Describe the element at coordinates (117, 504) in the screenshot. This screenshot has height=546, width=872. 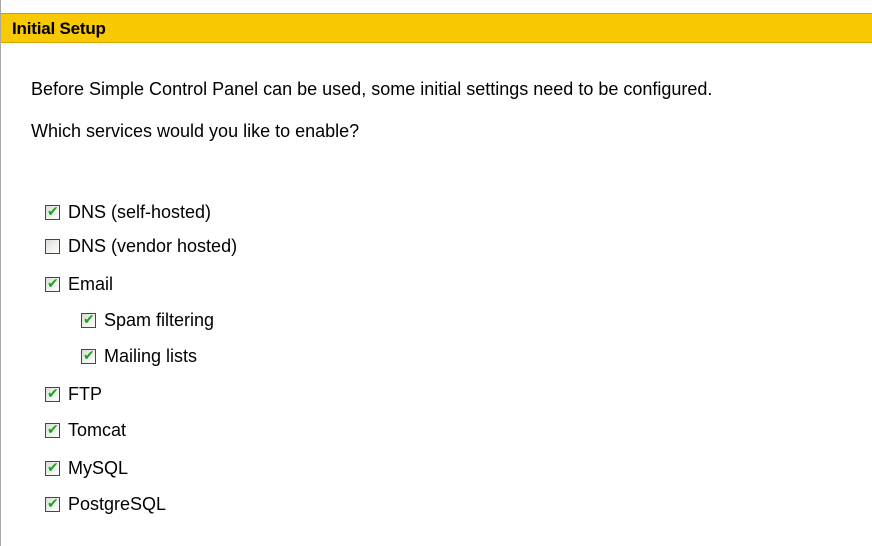
I see `service-label: PostgreSQL` at that location.